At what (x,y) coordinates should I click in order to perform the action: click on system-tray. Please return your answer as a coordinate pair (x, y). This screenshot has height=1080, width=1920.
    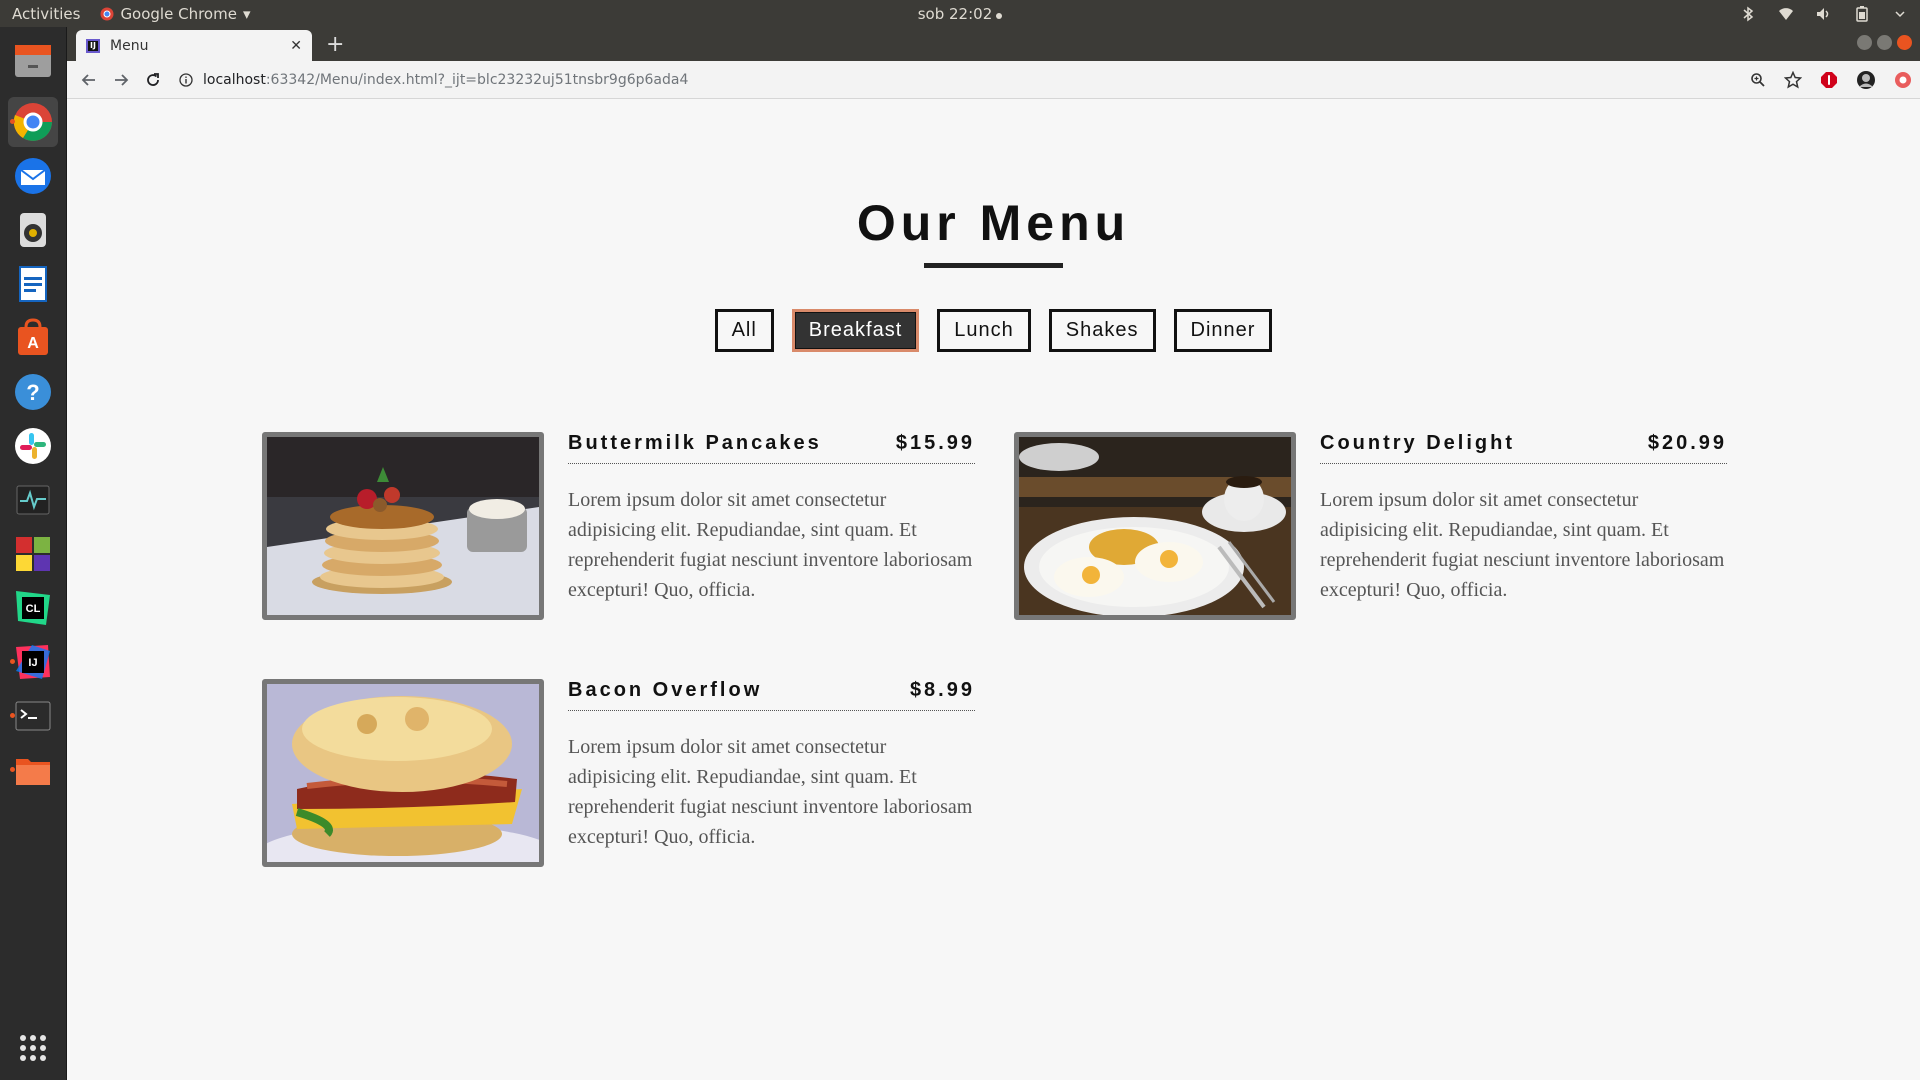
    Looking at the image, I should click on (1824, 13).